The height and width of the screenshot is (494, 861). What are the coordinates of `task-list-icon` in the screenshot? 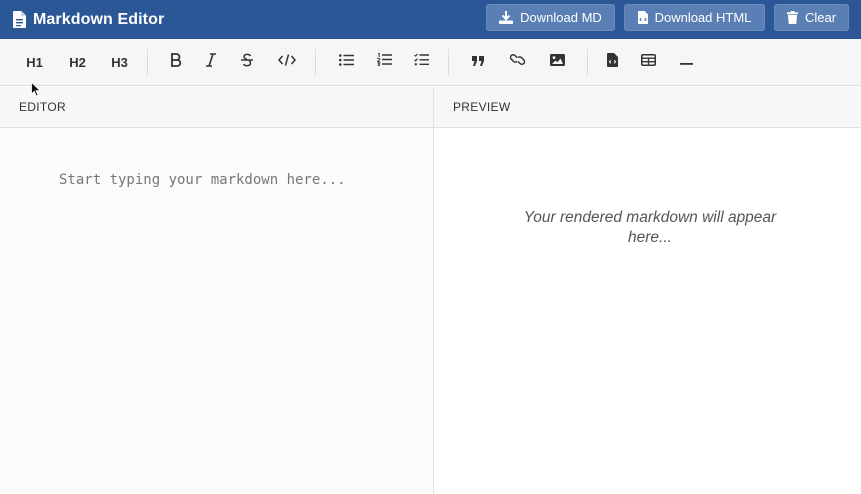 It's located at (421, 62).